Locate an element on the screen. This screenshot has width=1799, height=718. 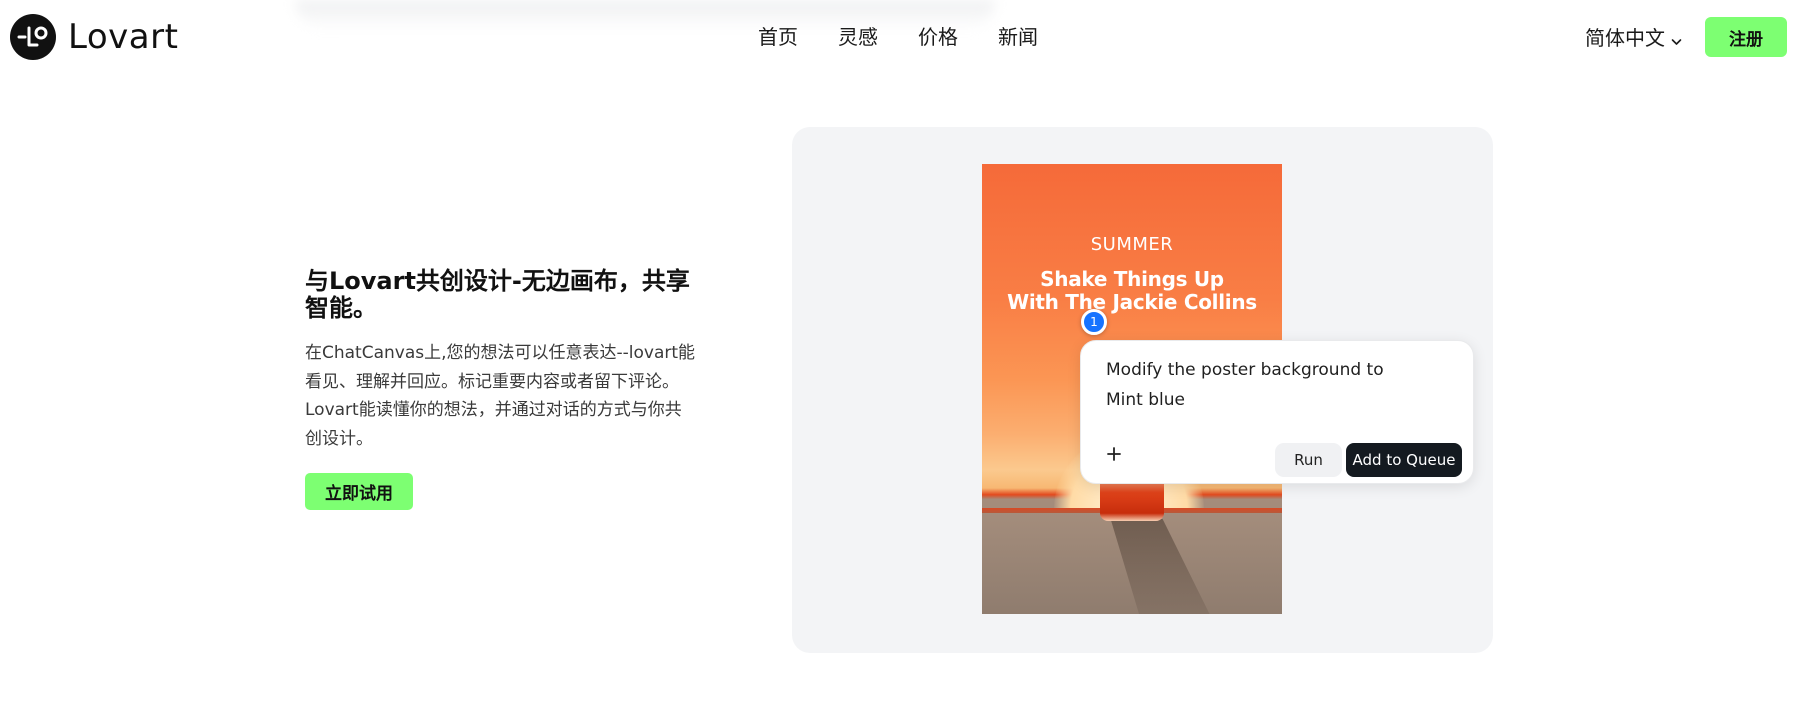
poster-headline: Shake Things Up With The Jackie Collins is located at coordinates (1132, 291).